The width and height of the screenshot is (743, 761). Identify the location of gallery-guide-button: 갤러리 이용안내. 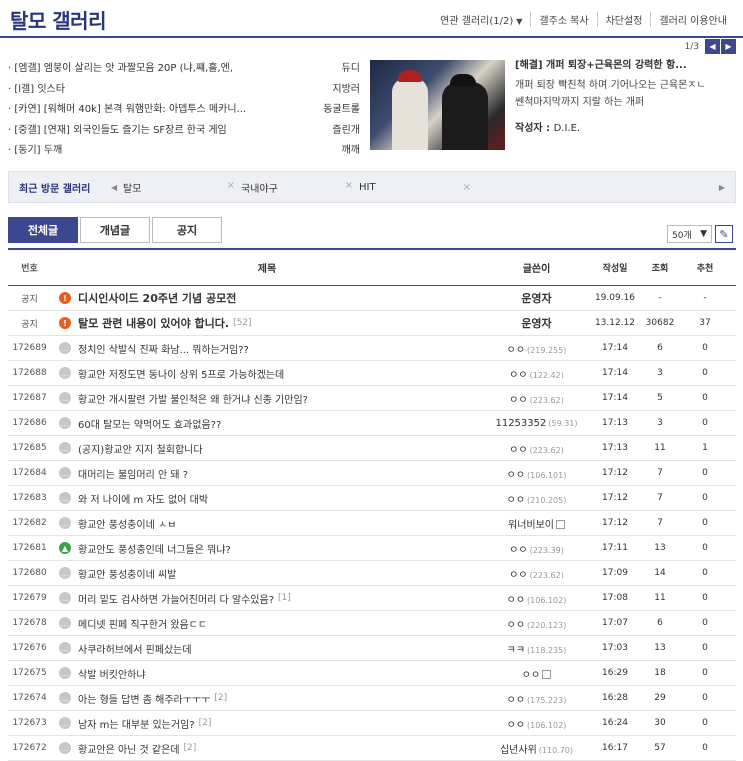
(692, 19).